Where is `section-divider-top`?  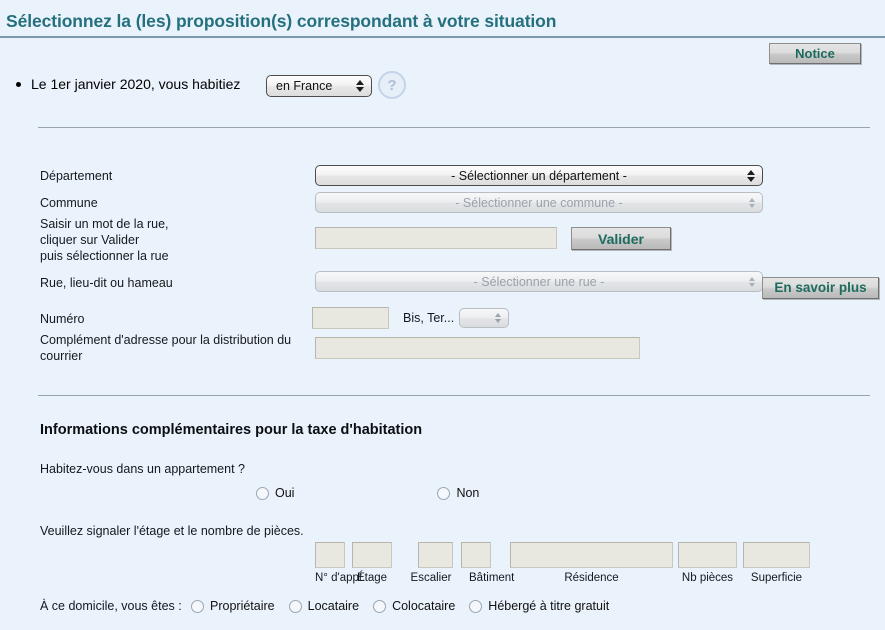 section-divider-top is located at coordinates (454, 127).